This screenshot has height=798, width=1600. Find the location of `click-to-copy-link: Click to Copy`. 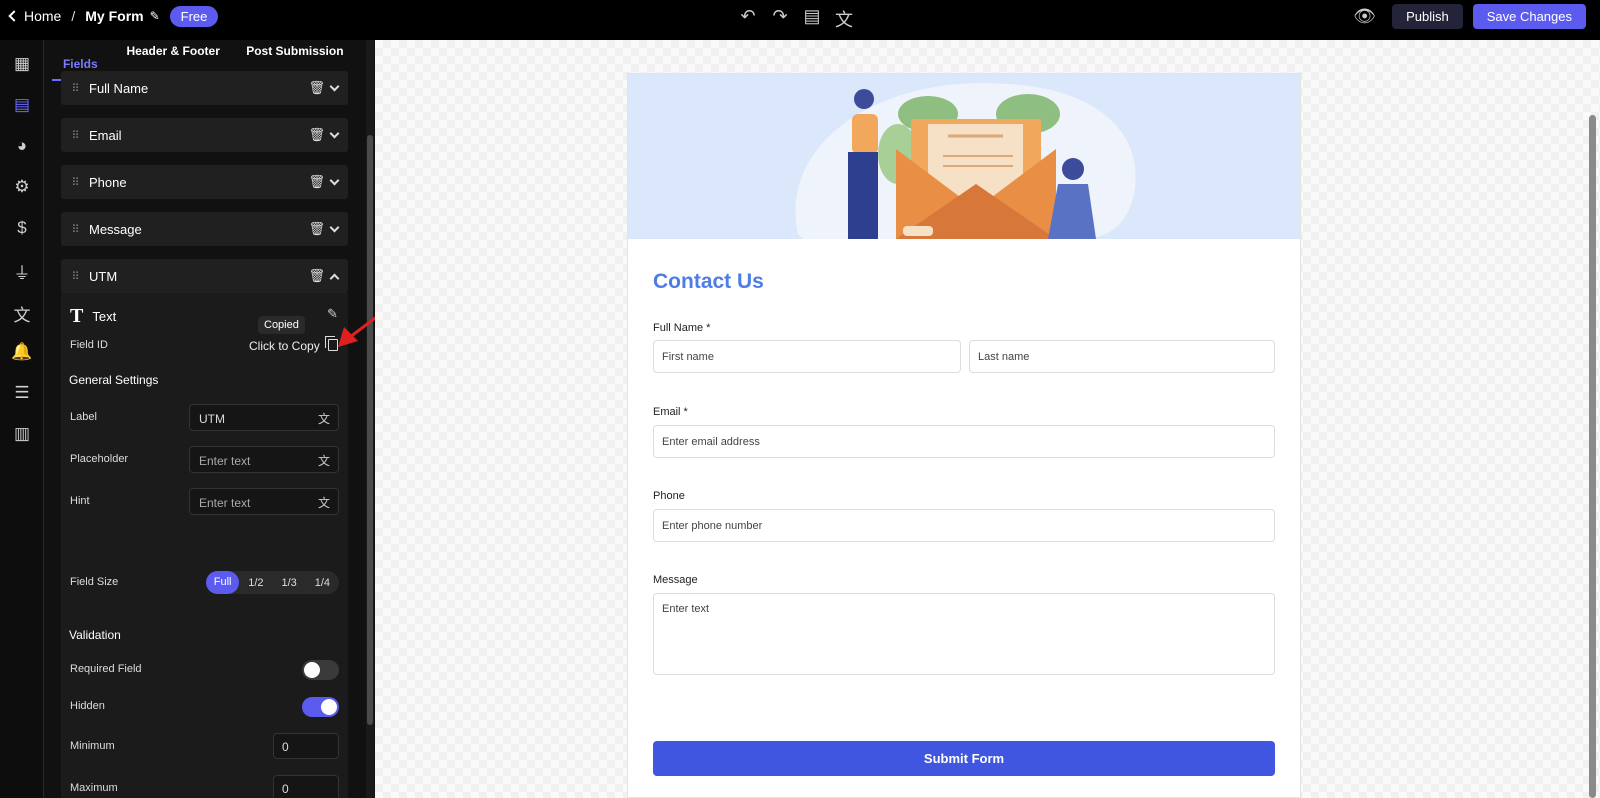

click-to-copy-link: Click to Copy is located at coordinates (284, 346).